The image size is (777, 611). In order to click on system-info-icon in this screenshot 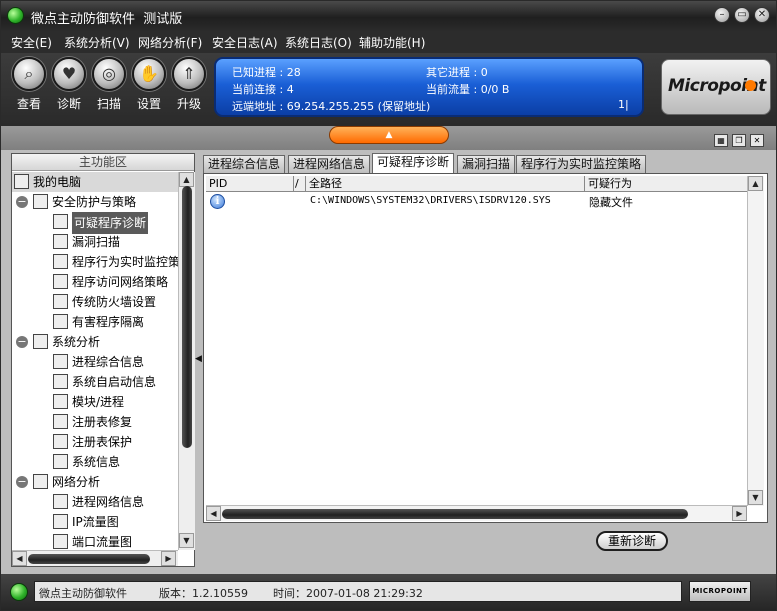, I will do `click(60, 461)`.